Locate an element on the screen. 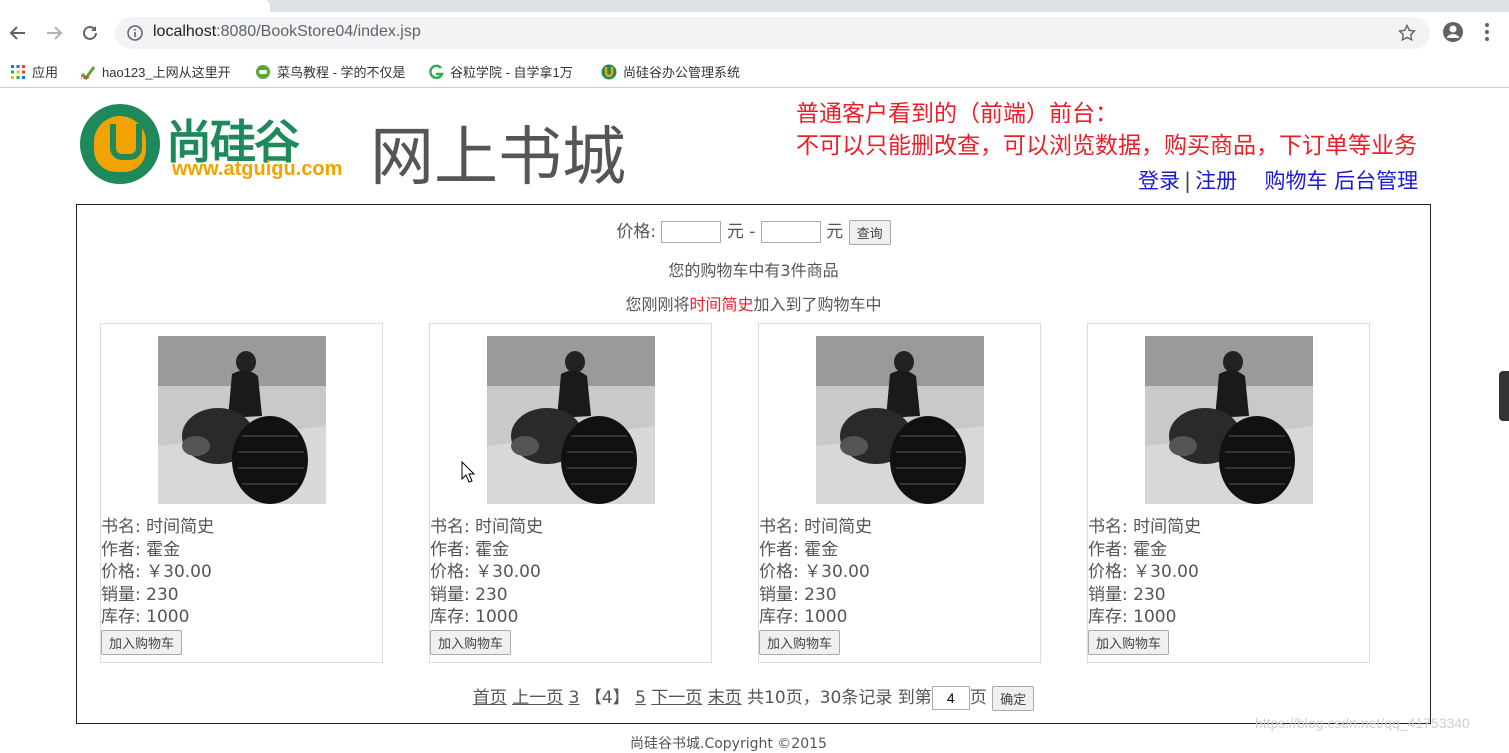 The height and width of the screenshot is (753, 1509). note-line-1: 普通客户看到的（前端）前台： is located at coordinates (957, 114).